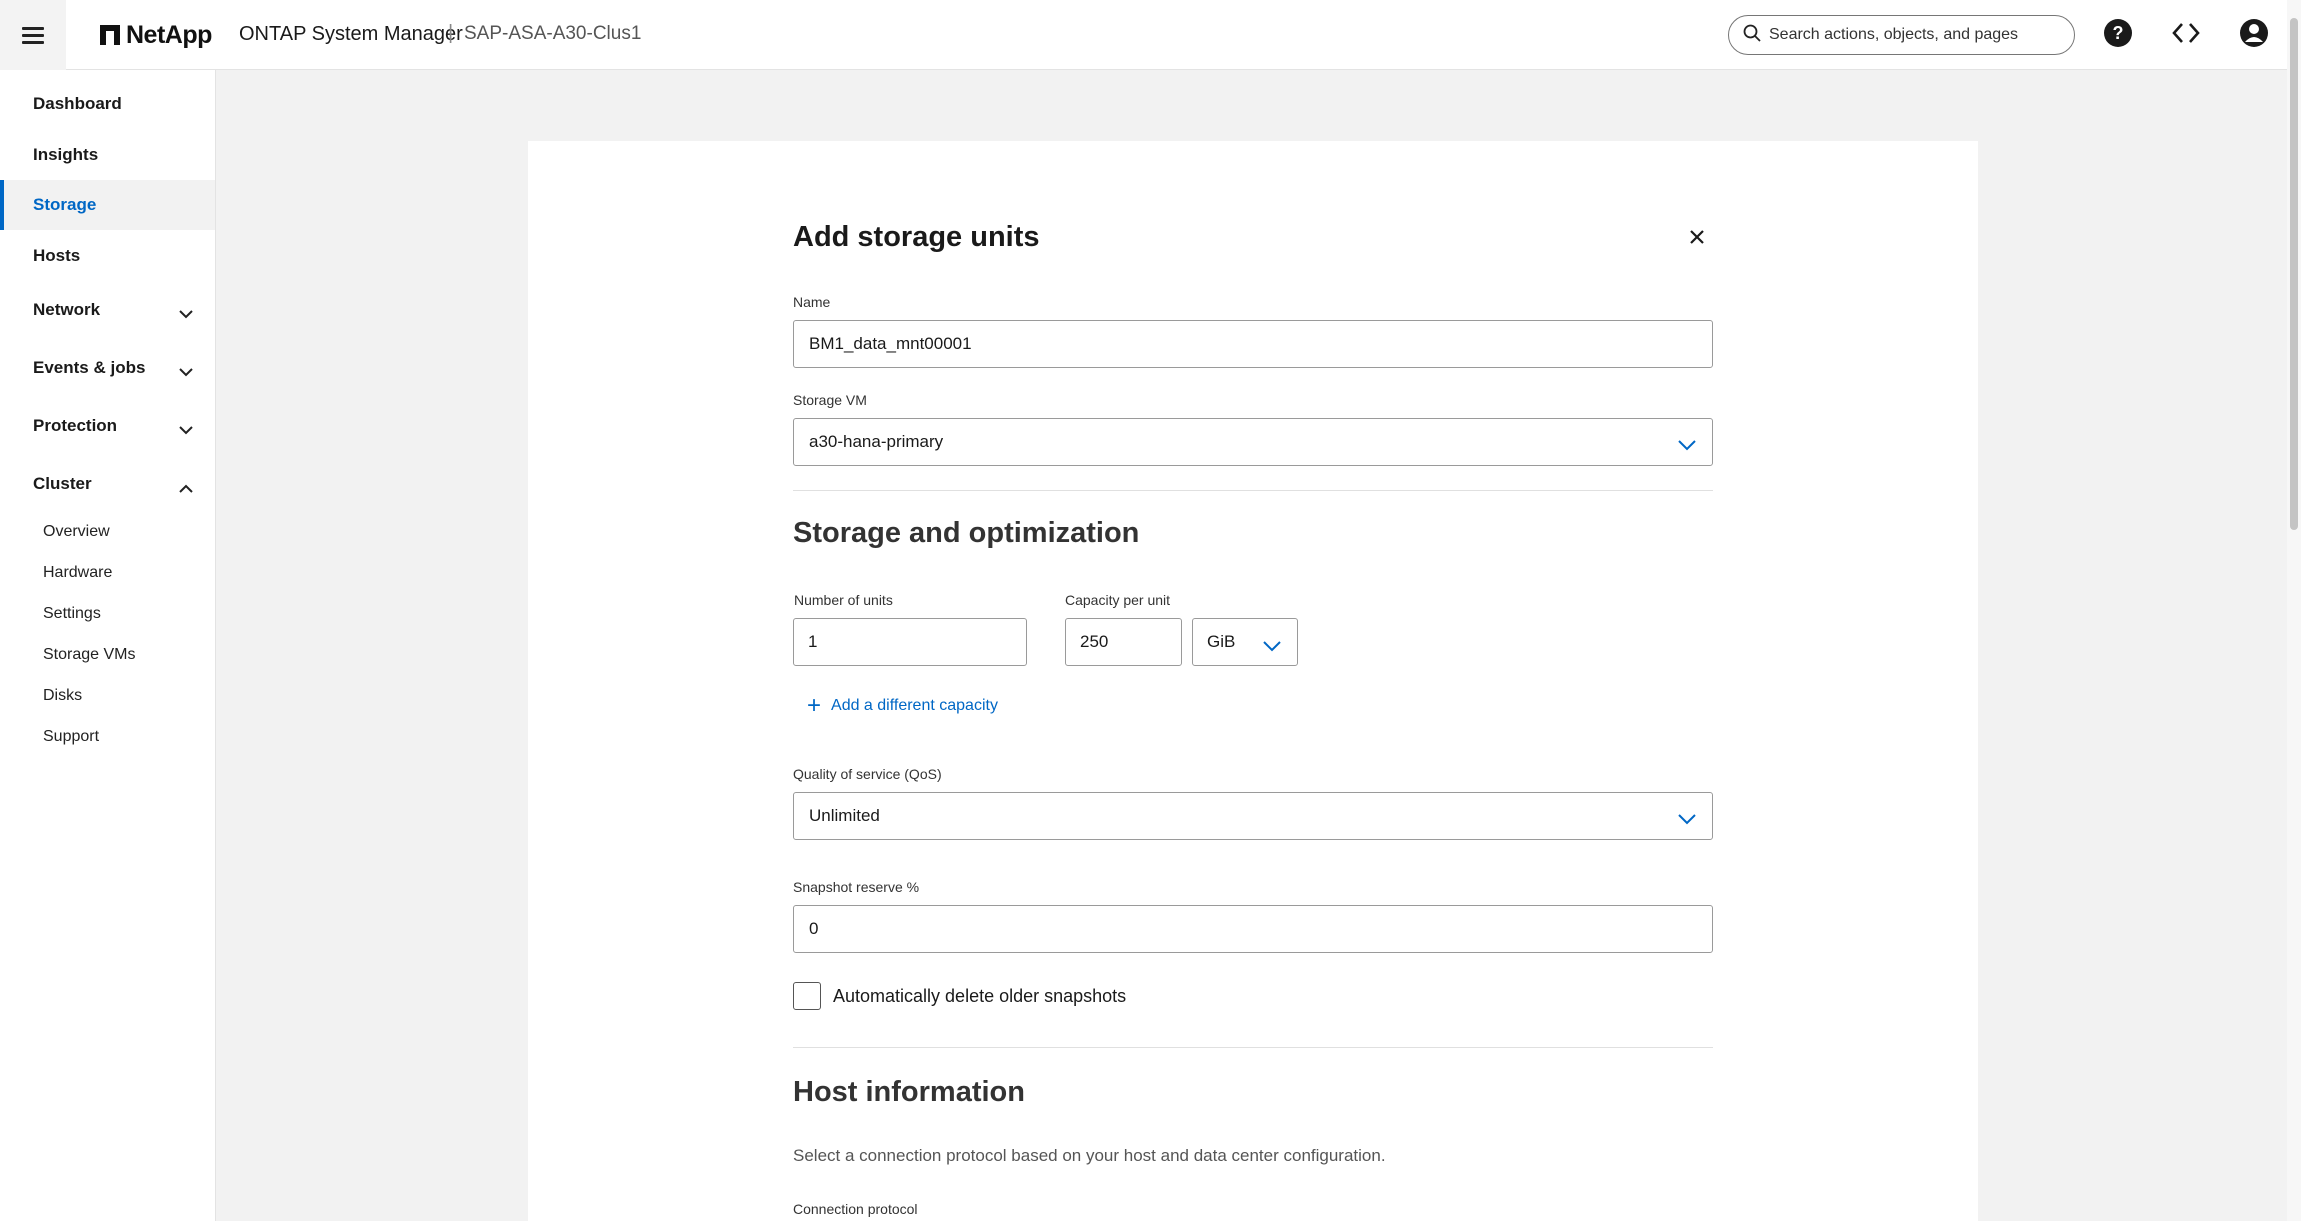  What do you see at coordinates (1245, 642) in the screenshot?
I see `capacity-unit-select: GiB` at bounding box center [1245, 642].